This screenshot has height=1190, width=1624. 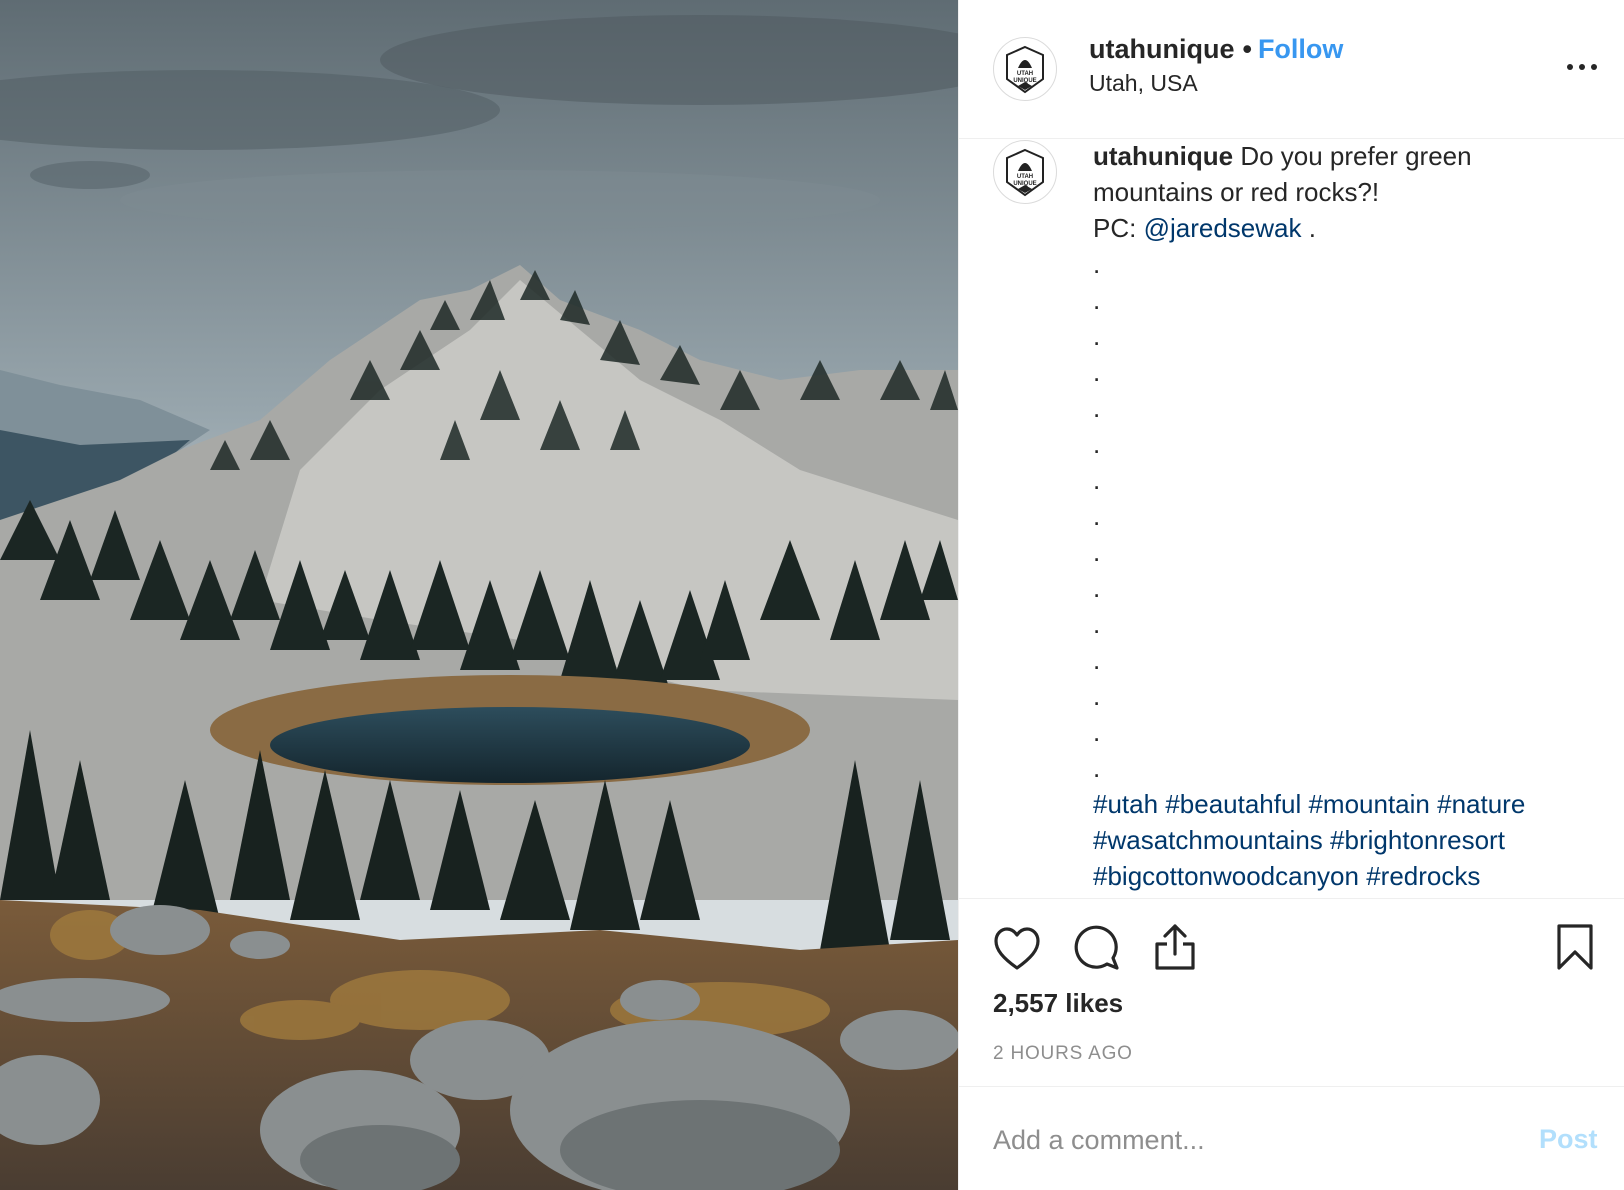 I want to click on caption-username: utahunique, so click(x=1163, y=156).